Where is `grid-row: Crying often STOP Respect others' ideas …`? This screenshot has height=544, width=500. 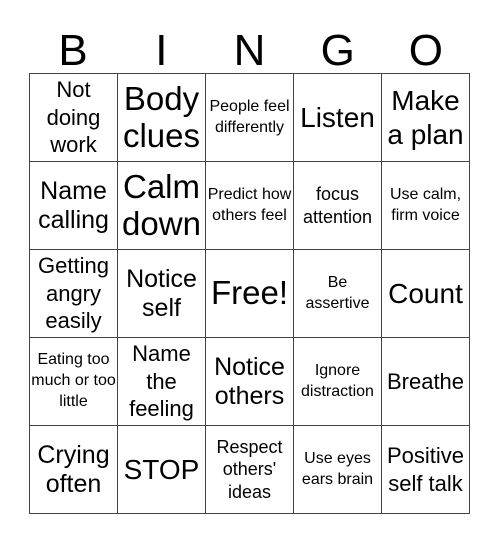 grid-row: Crying often STOP Respect others' ideas … is located at coordinates (249, 469).